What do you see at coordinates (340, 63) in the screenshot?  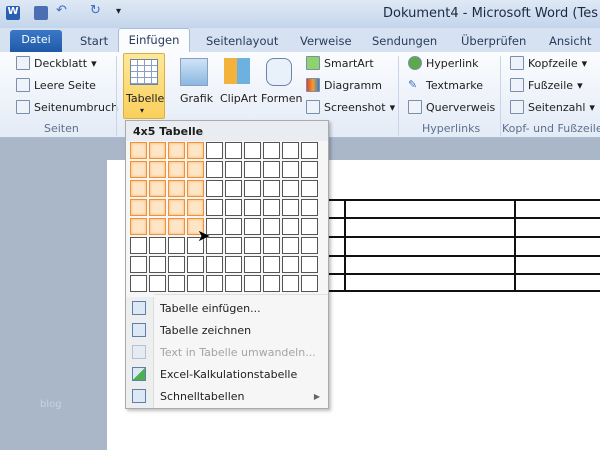 I see `smartart-button: SmartArt` at bounding box center [340, 63].